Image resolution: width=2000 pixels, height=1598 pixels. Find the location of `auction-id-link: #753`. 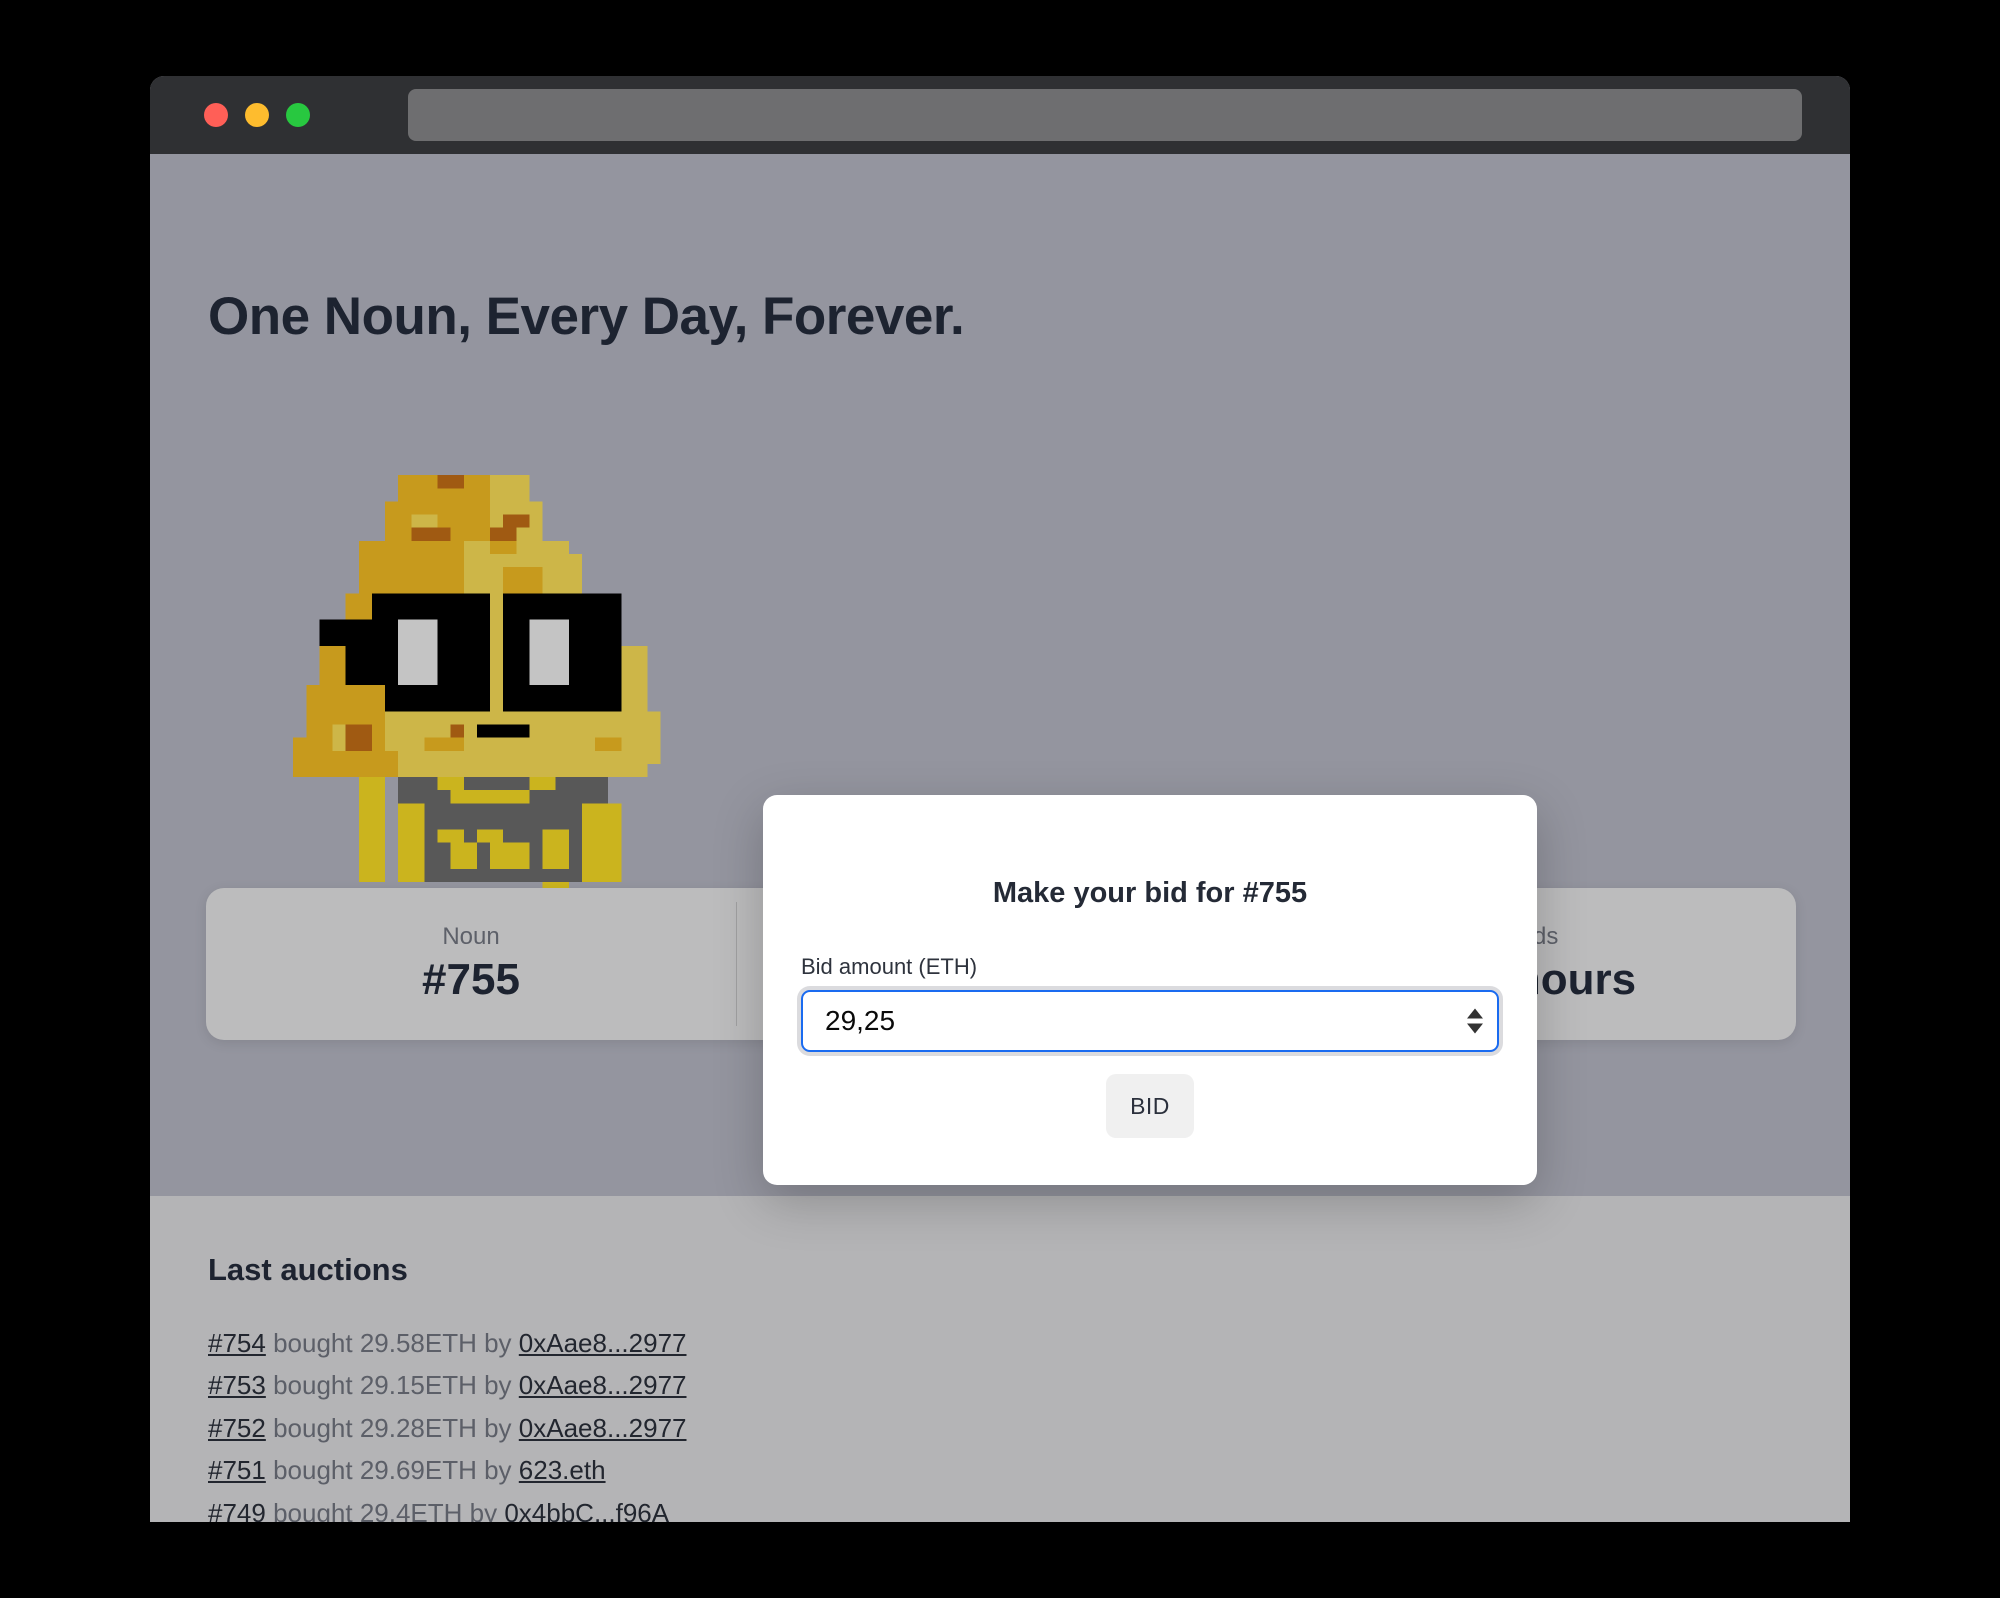

auction-id-link: #753 is located at coordinates (237, 1385).